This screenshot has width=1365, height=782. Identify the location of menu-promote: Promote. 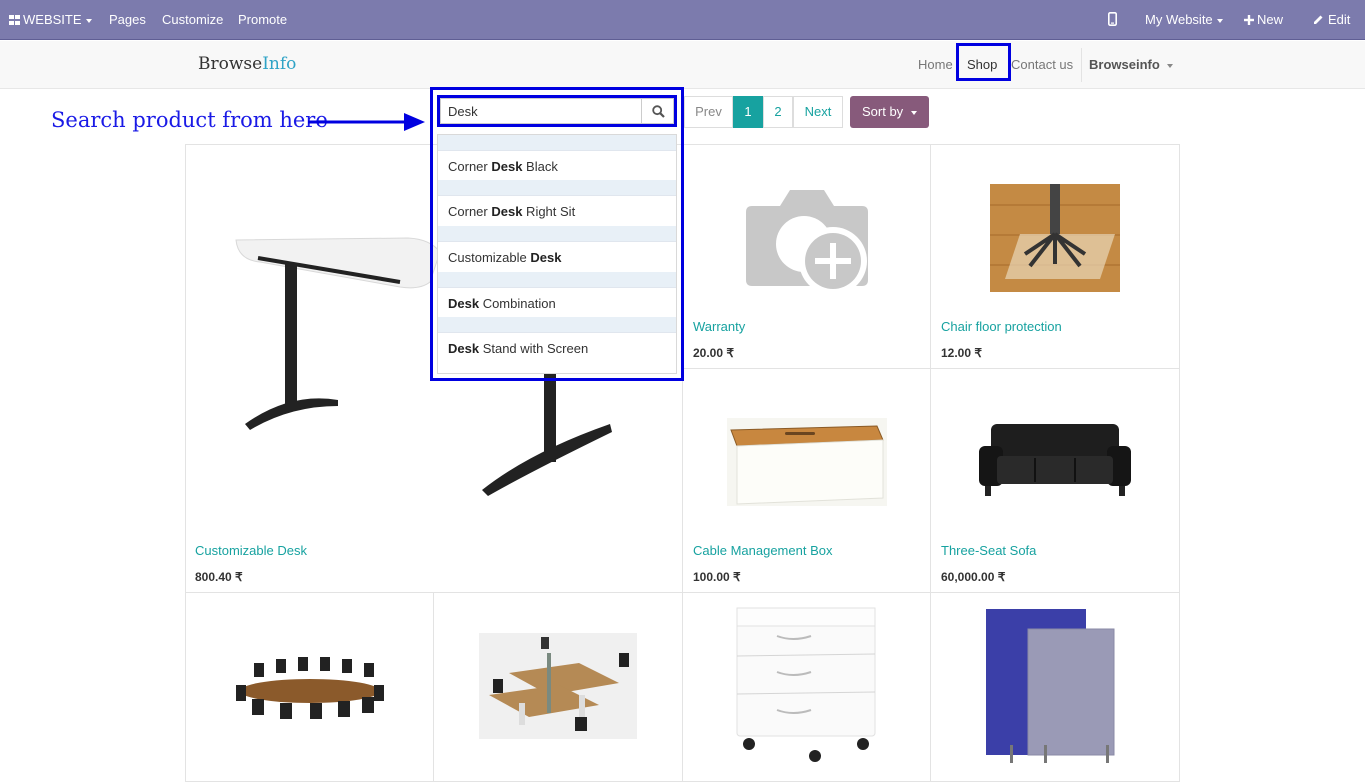
(262, 20).